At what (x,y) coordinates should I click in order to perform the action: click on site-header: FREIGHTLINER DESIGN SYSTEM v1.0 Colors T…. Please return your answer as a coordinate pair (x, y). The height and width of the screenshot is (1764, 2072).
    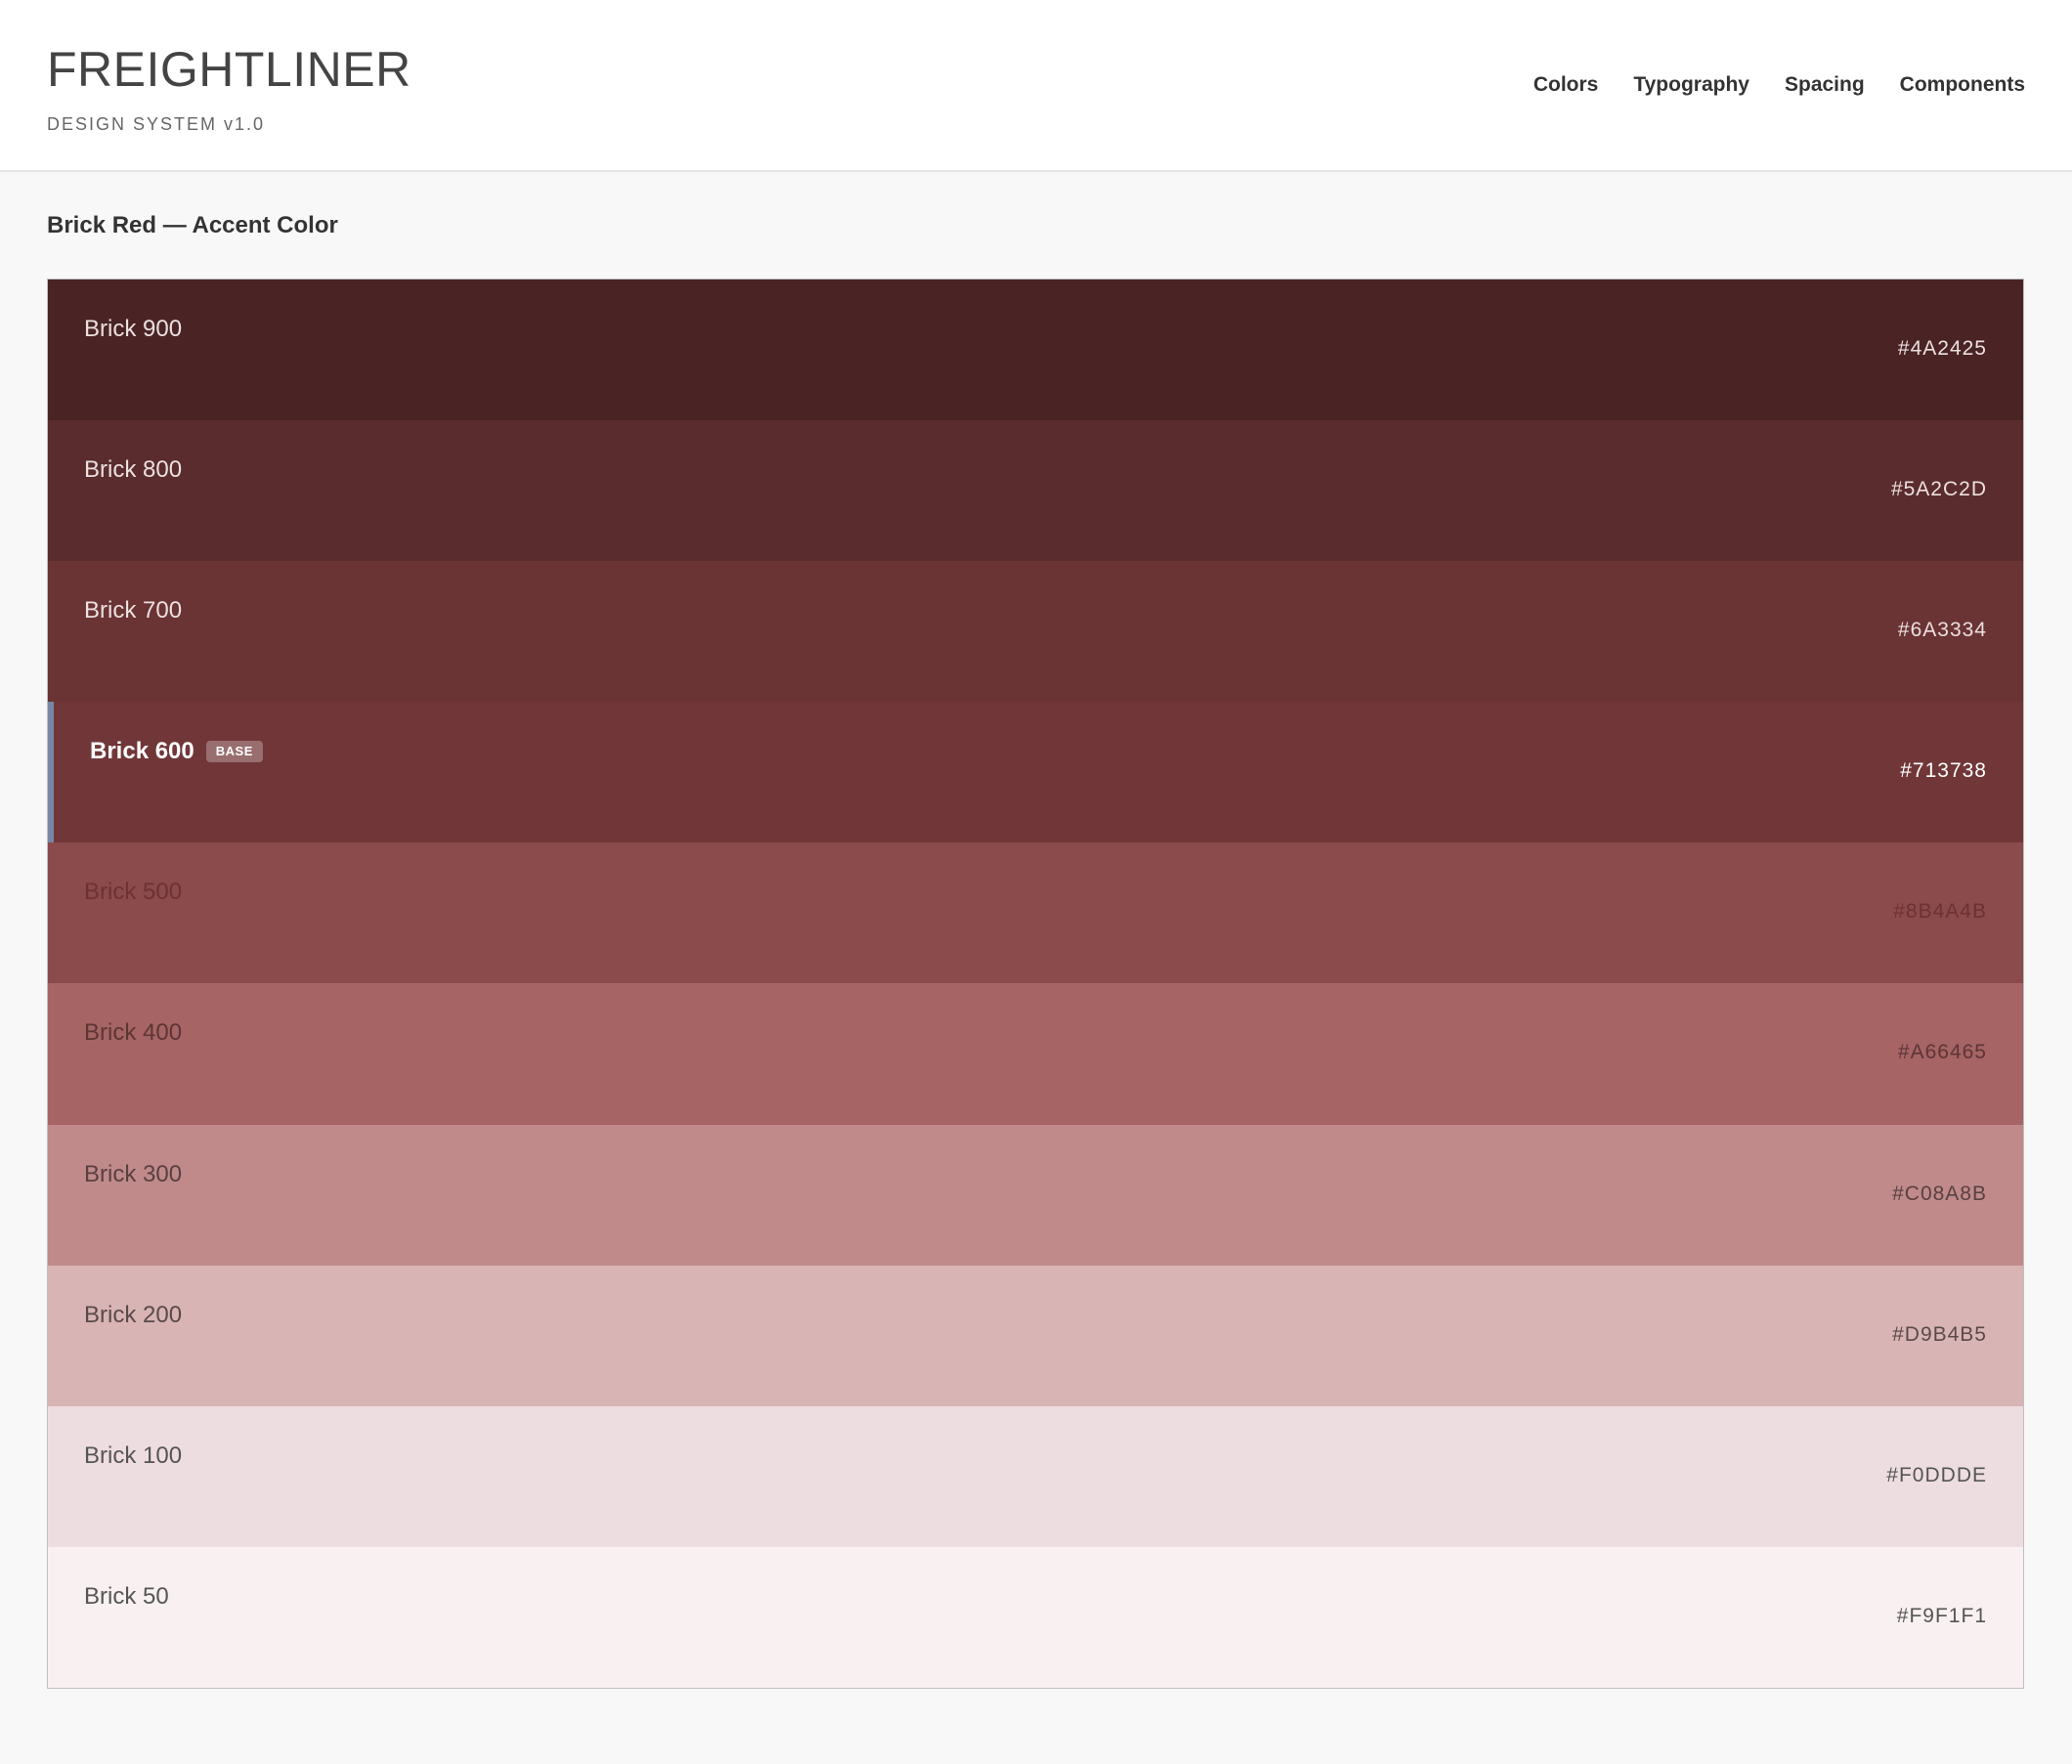
    Looking at the image, I should click on (1036, 86).